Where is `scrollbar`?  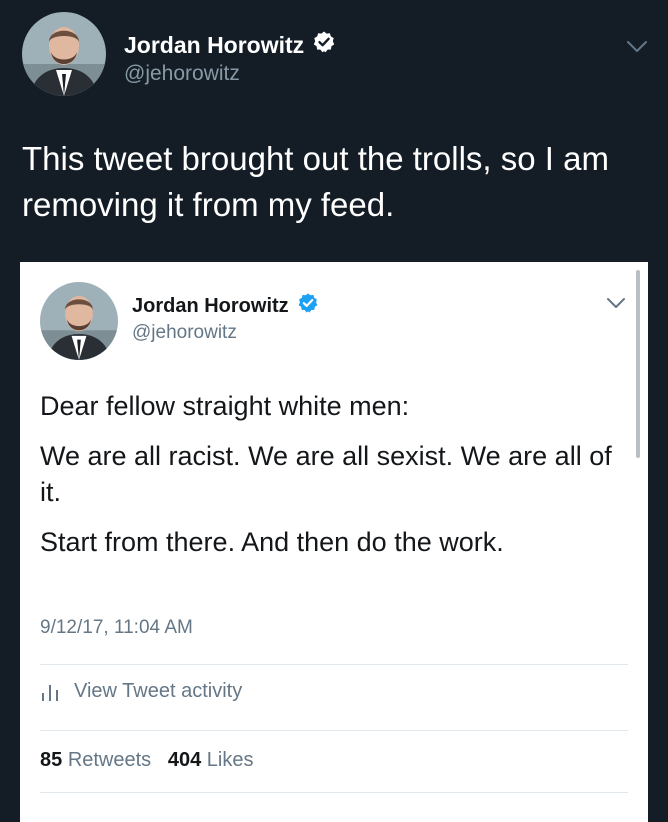 scrollbar is located at coordinates (638, 364).